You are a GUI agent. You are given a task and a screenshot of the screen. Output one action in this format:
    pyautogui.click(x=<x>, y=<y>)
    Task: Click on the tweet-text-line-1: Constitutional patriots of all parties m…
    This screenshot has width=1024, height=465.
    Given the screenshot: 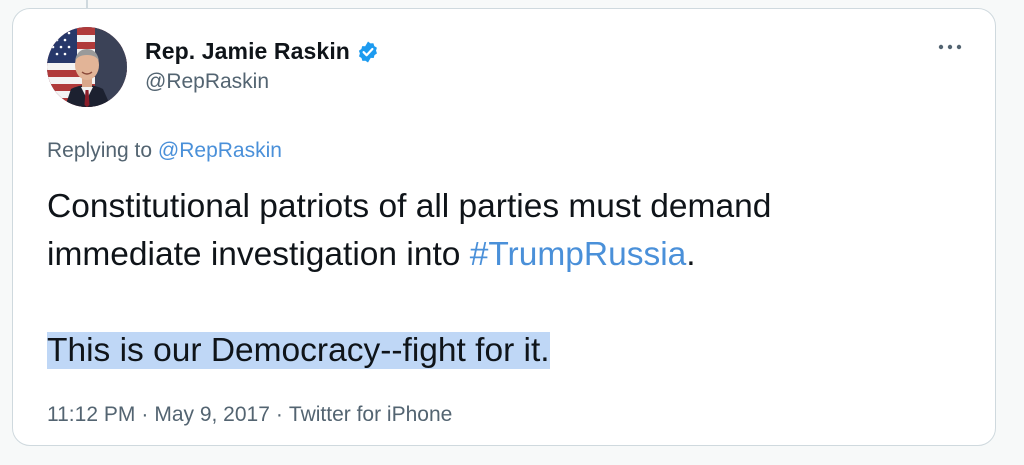 What is the action you would take?
    pyautogui.click(x=409, y=206)
    